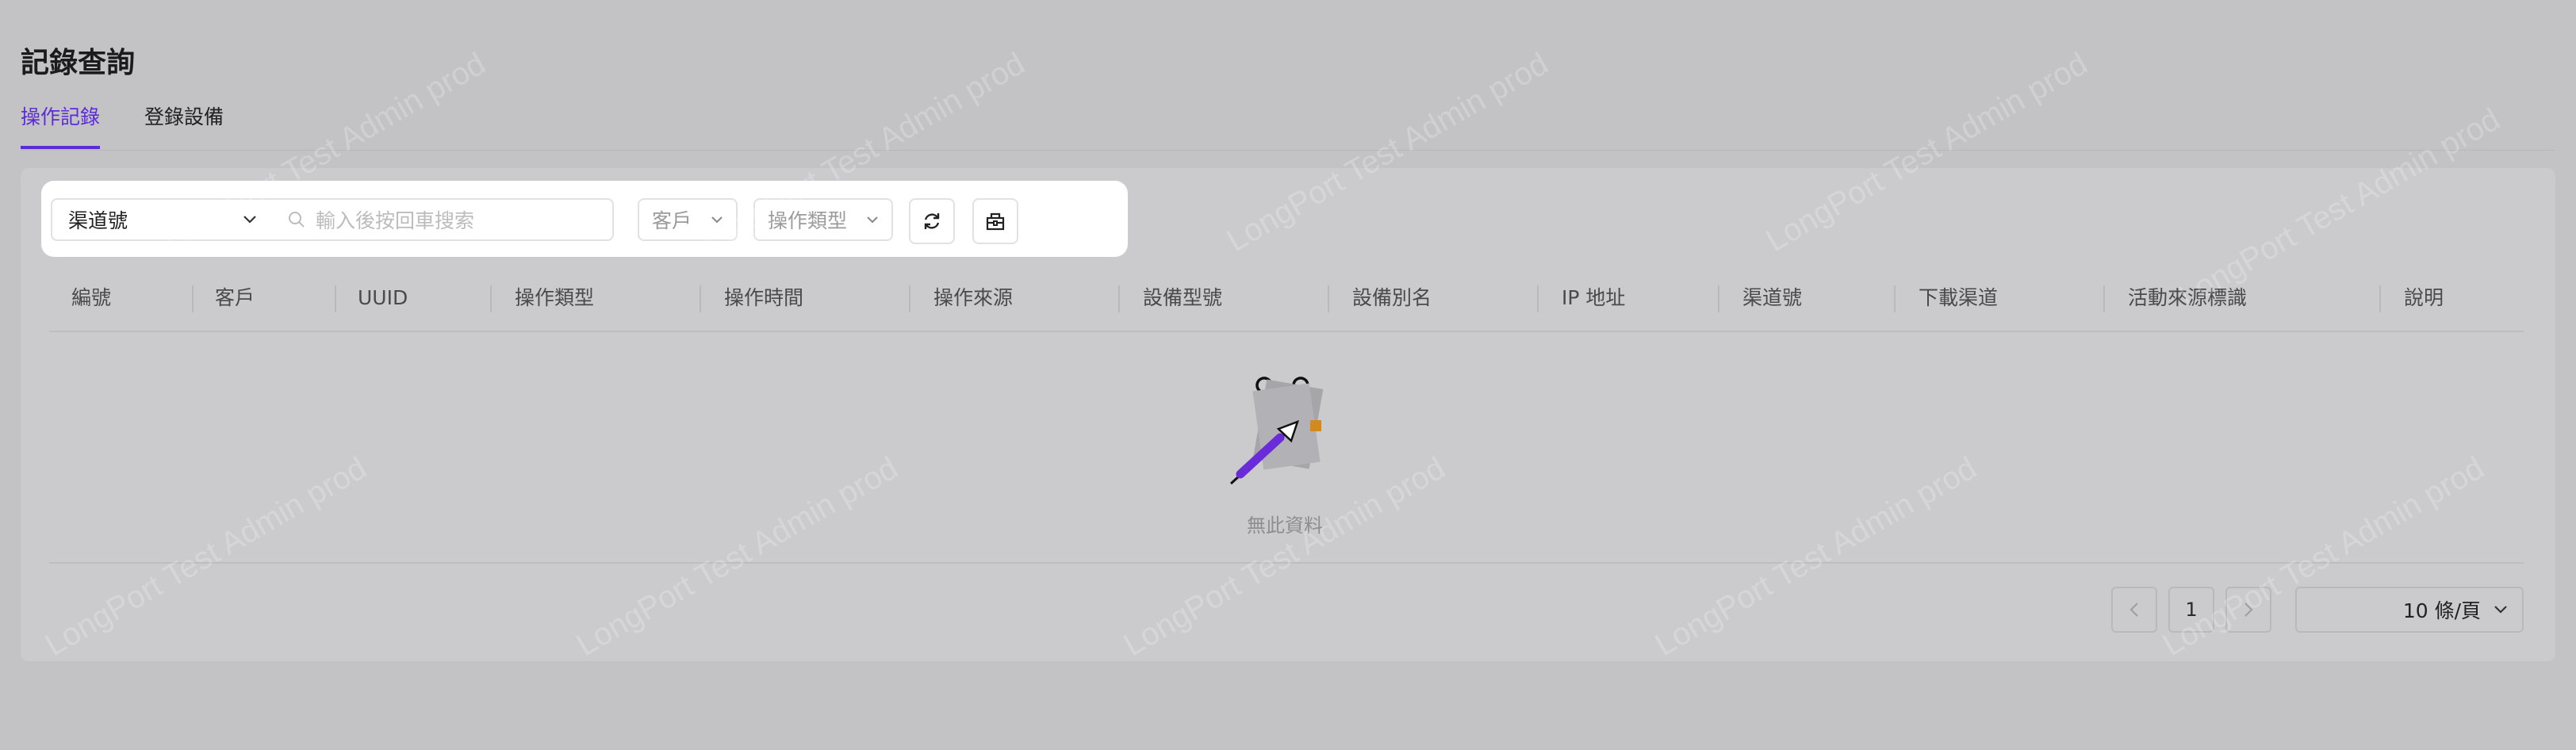  I want to click on column-header: IP 地址, so click(1594, 297).